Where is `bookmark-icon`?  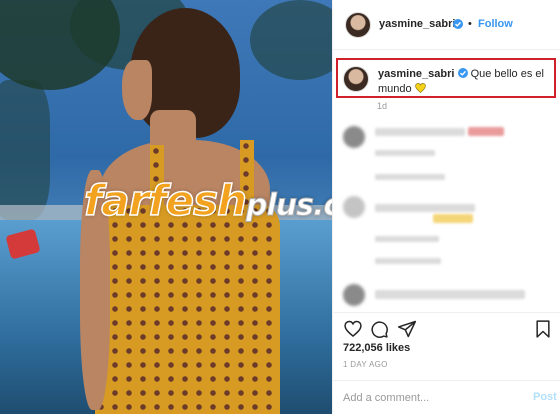
bookmark-icon is located at coordinates (544, 330).